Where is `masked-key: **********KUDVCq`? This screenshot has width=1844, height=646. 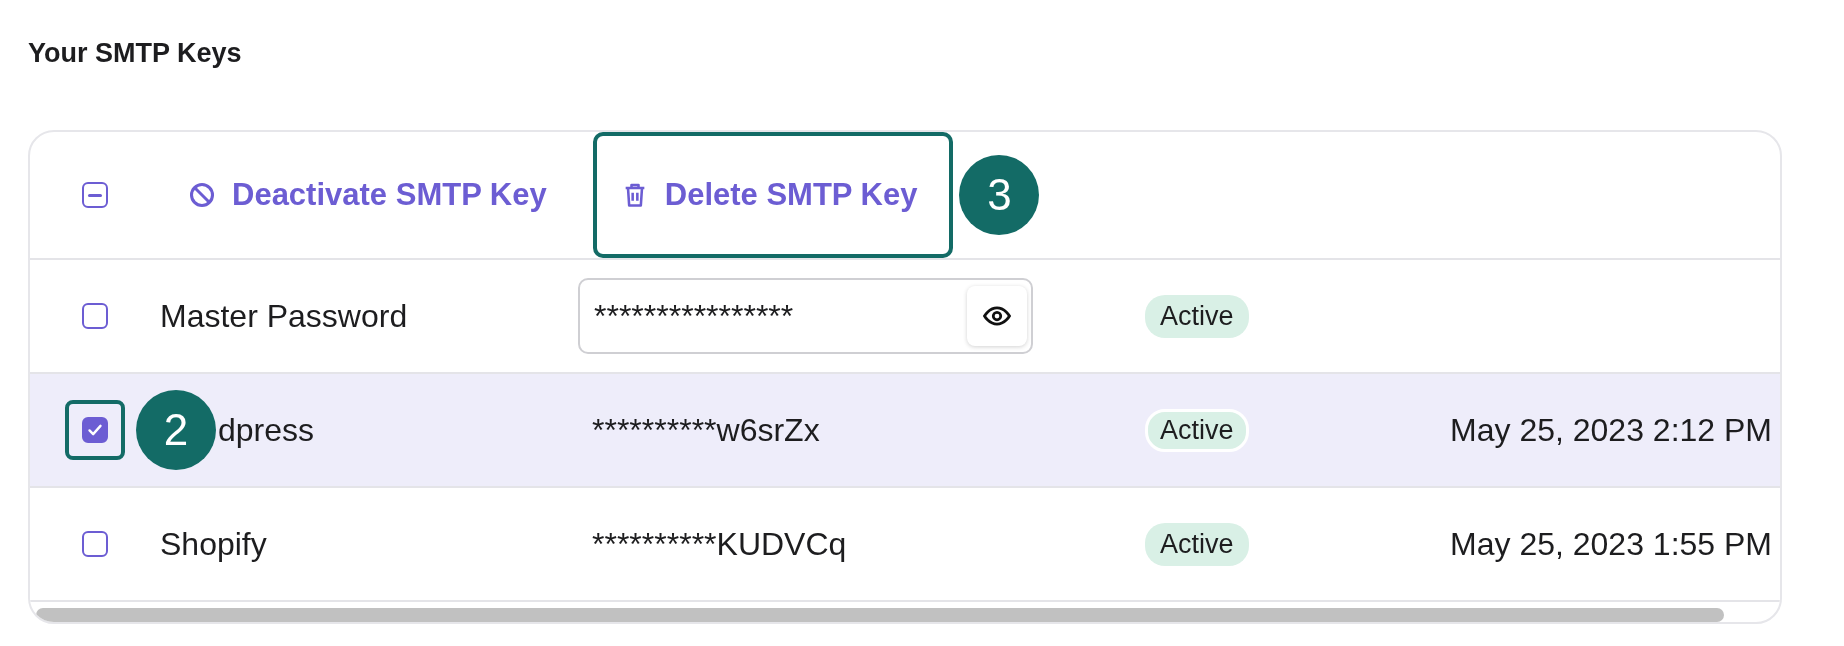
masked-key: **********KUDVCq is located at coordinates (719, 543).